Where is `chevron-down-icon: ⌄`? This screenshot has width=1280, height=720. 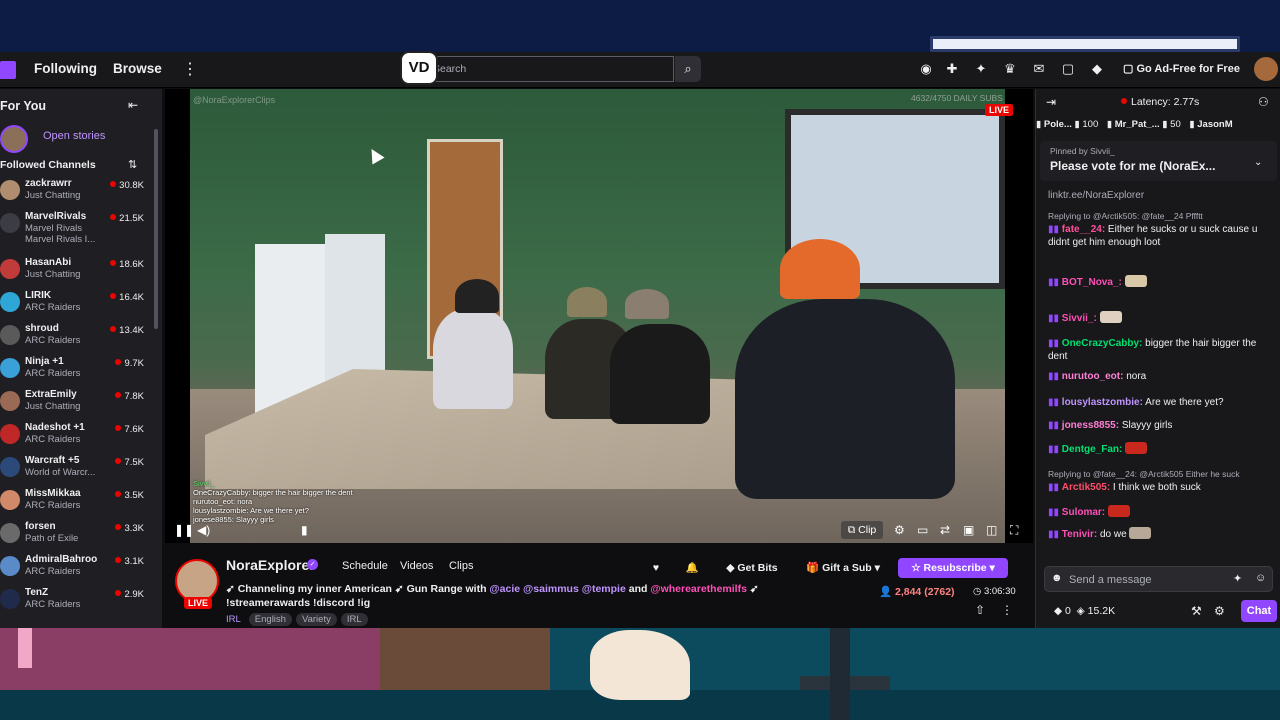
chevron-down-icon: ⌄ is located at coordinates (1258, 162).